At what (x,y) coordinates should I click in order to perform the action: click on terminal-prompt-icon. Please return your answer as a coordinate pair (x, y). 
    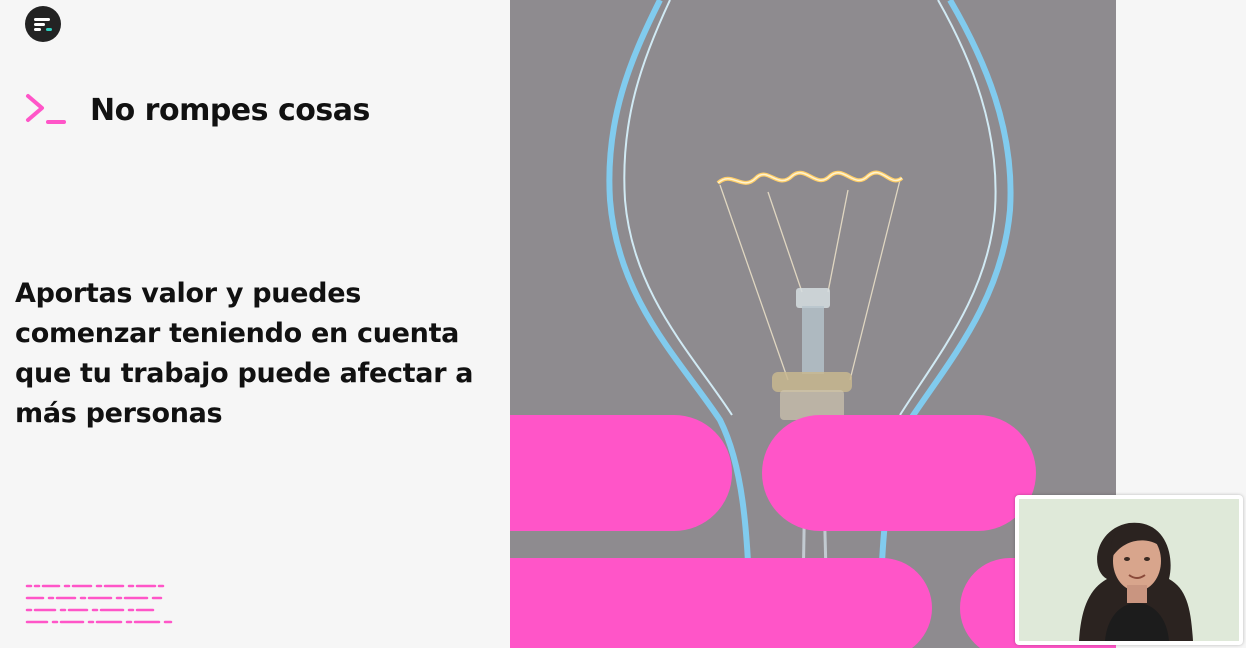
    Looking at the image, I should click on (46, 109).